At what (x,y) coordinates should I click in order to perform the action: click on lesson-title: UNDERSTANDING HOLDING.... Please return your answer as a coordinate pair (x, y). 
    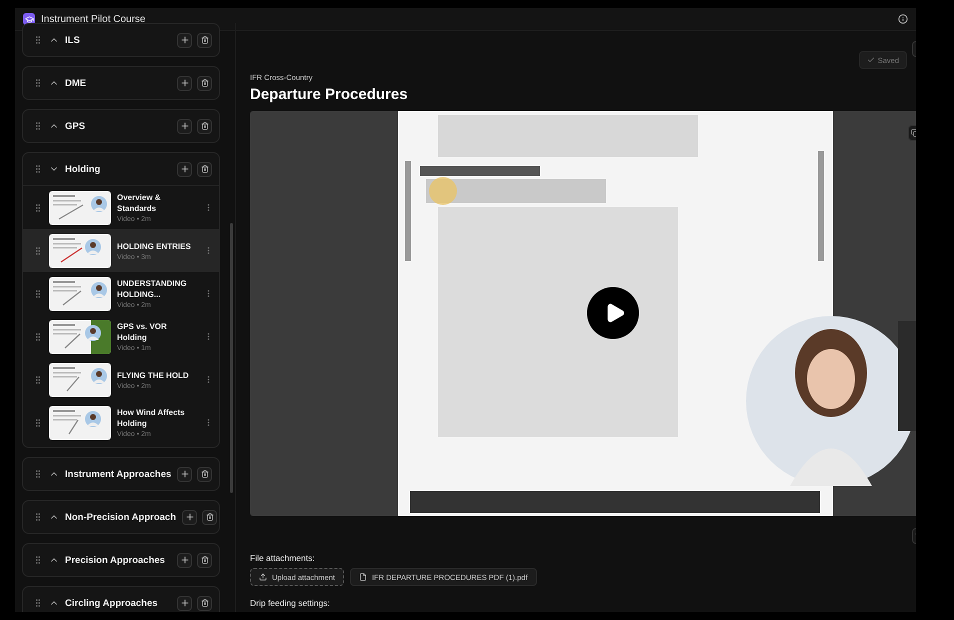
    Looking at the image, I should click on (152, 289).